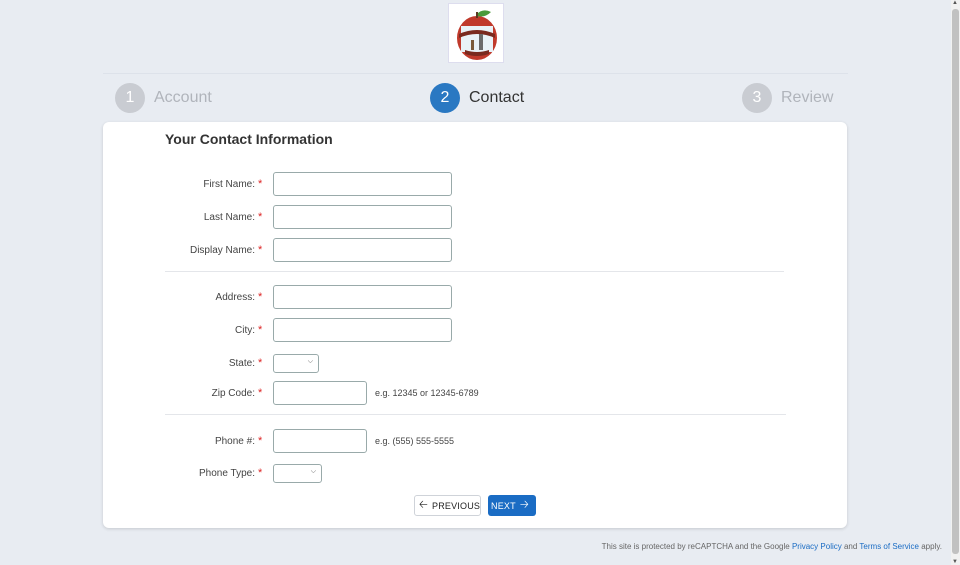 The width and height of the screenshot is (960, 565). Describe the element at coordinates (850, 546) in the screenshot. I see `footer-text: and` at that location.